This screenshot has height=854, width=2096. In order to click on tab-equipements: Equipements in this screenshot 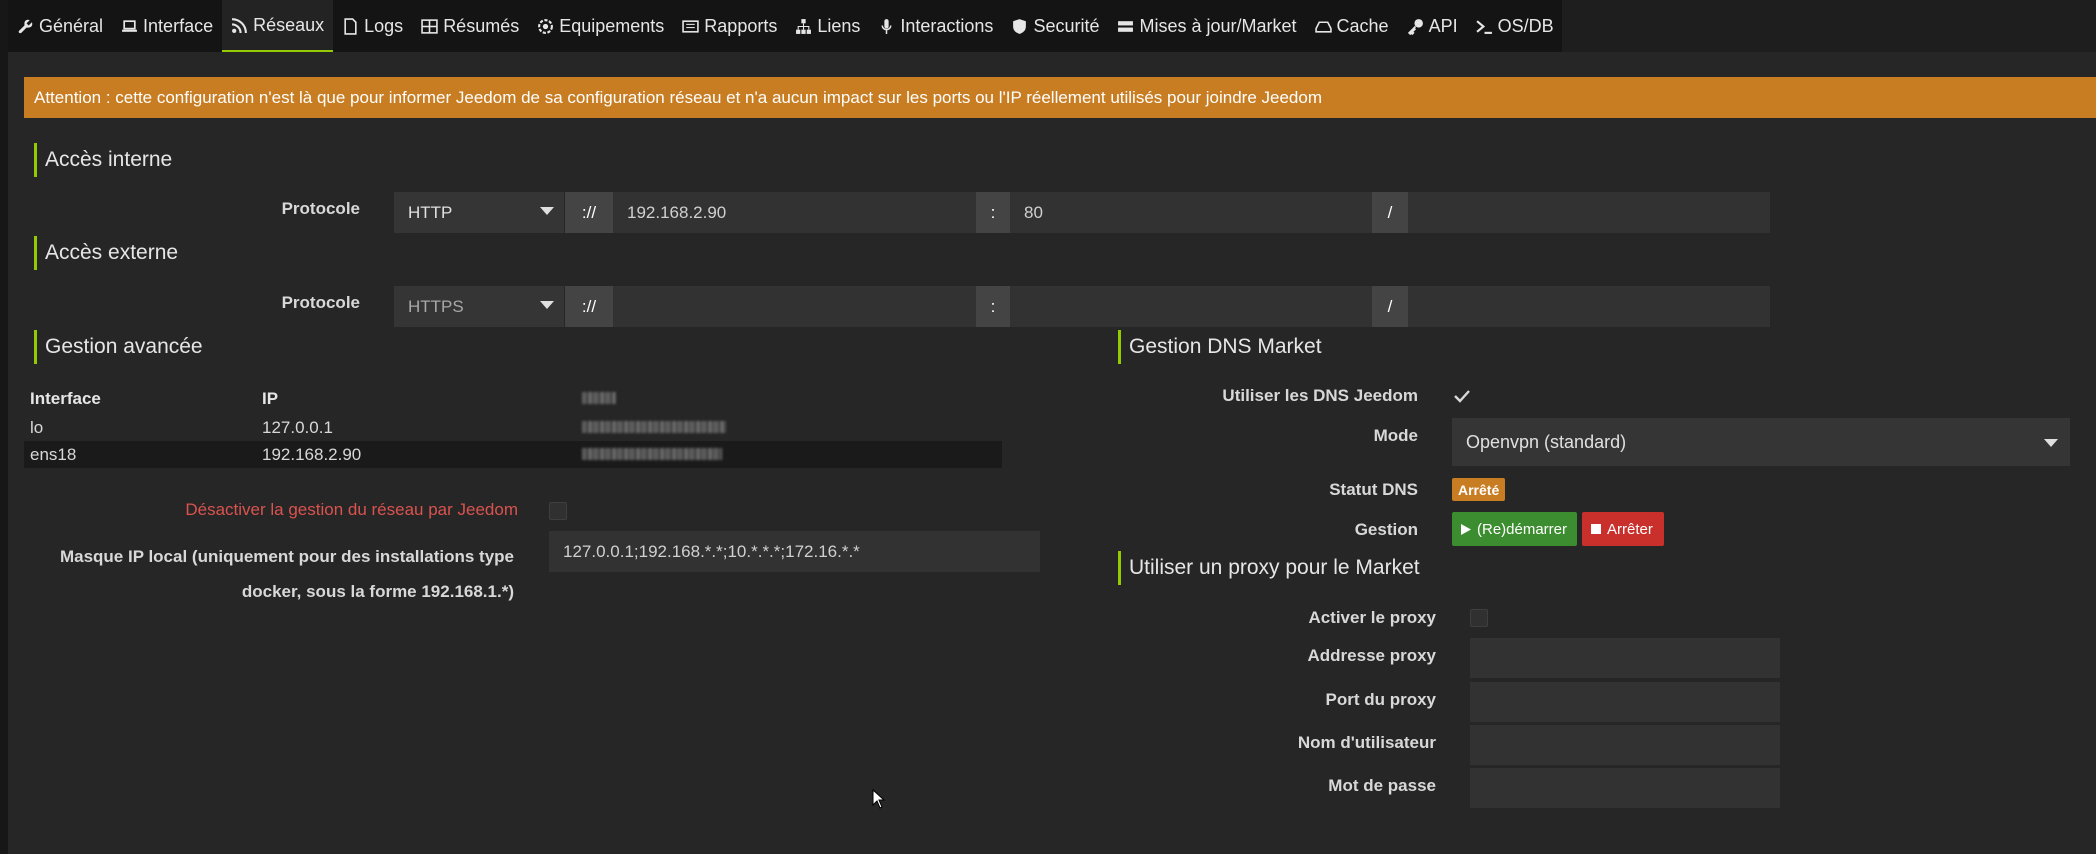, I will do `click(600, 26)`.